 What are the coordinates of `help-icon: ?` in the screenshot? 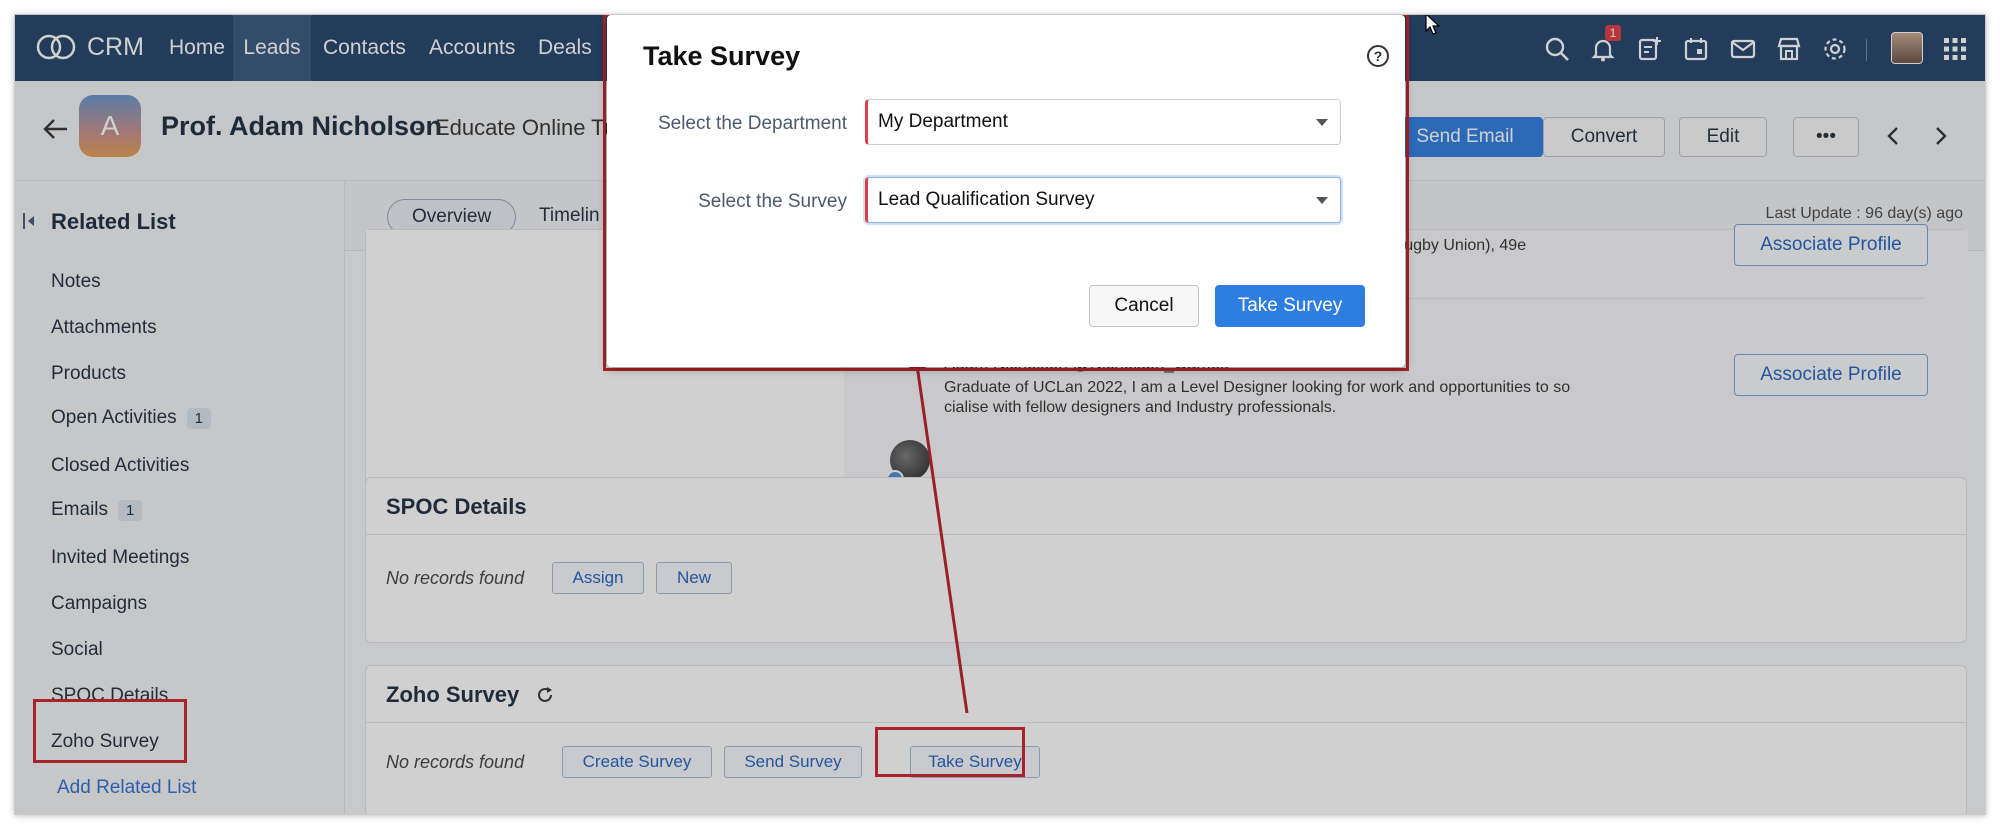 It's located at (1378, 56).